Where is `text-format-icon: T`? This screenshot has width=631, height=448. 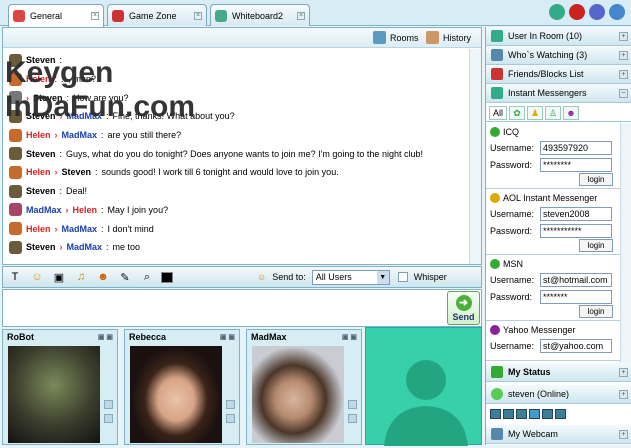 text-format-icon: T is located at coordinates (15, 277).